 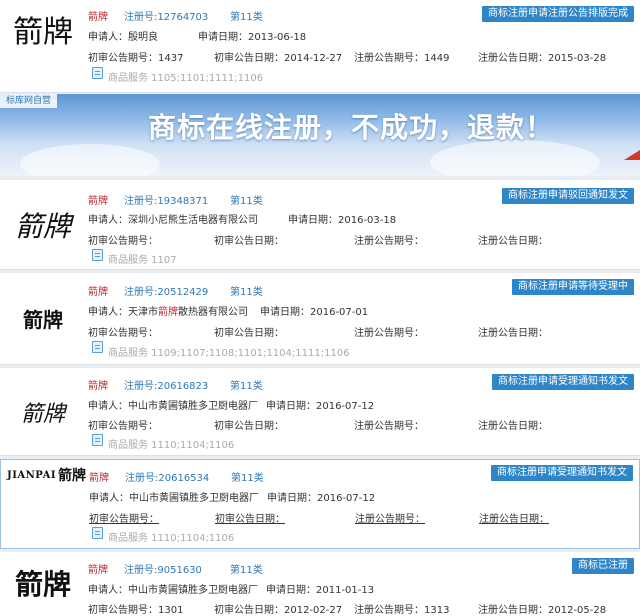 I want to click on trademark-logo: JIANPAI 箭牌, so click(x=47, y=476).